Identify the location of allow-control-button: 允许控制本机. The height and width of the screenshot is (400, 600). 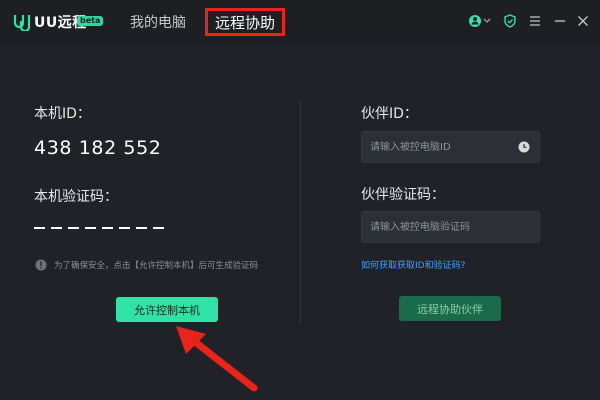
(167, 309).